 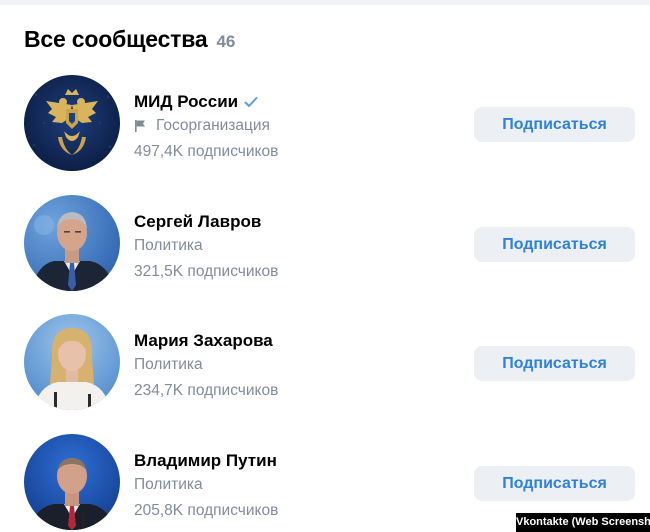 I want to click on page-title: Все сообщества, so click(x=116, y=39).